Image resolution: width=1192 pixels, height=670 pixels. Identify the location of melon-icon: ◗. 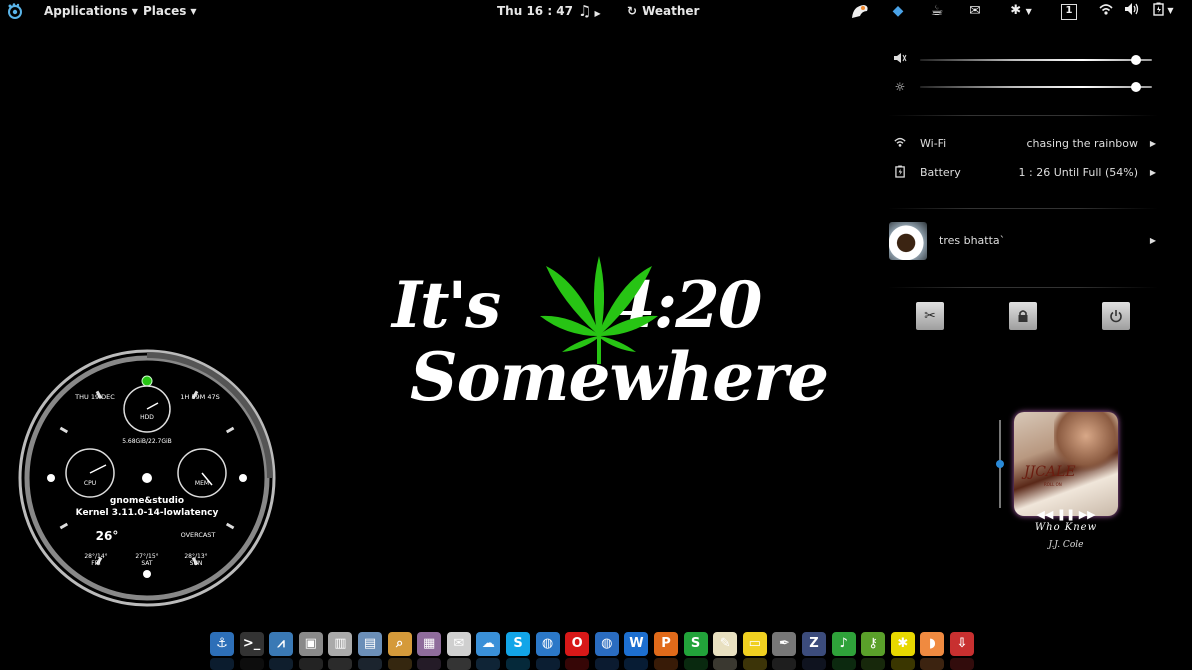
(932, 644).